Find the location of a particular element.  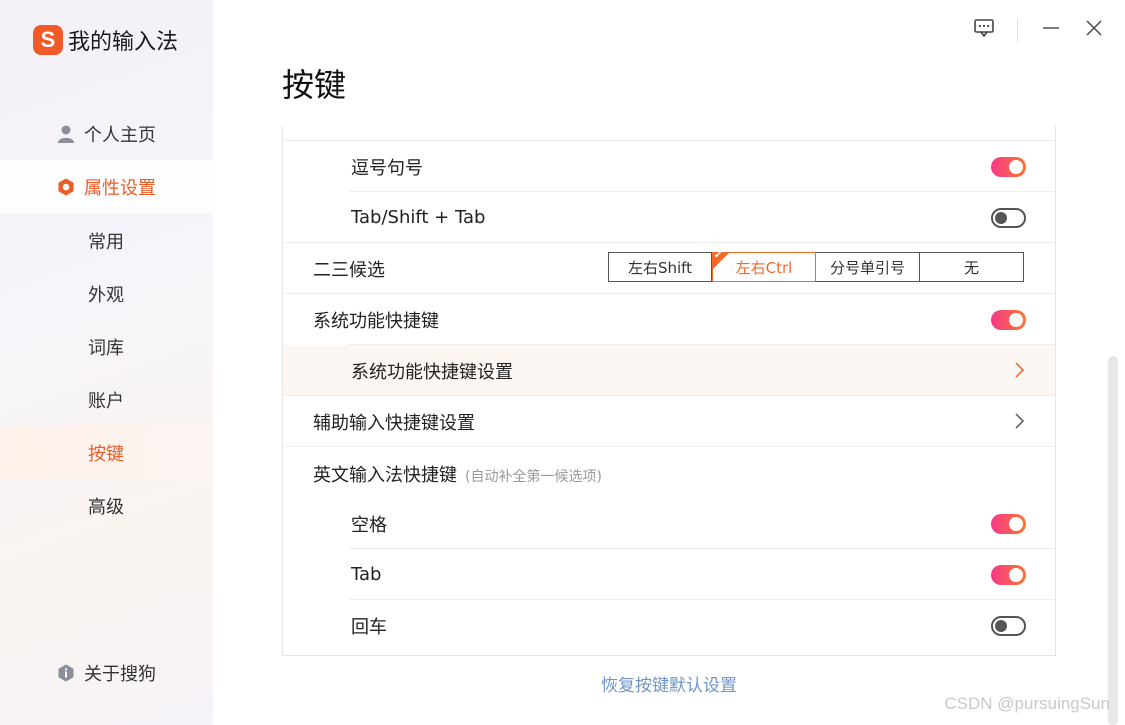

sidebar-item-label: 常用 is located at coordinates (106, 242).